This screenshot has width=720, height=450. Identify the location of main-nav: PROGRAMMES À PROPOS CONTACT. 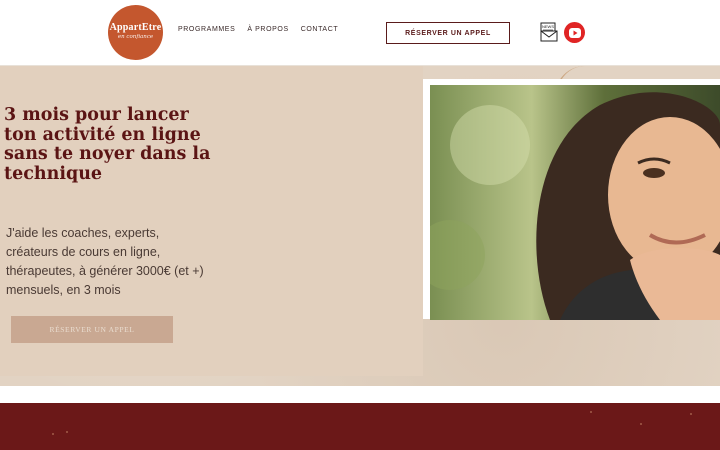
(258, 29).